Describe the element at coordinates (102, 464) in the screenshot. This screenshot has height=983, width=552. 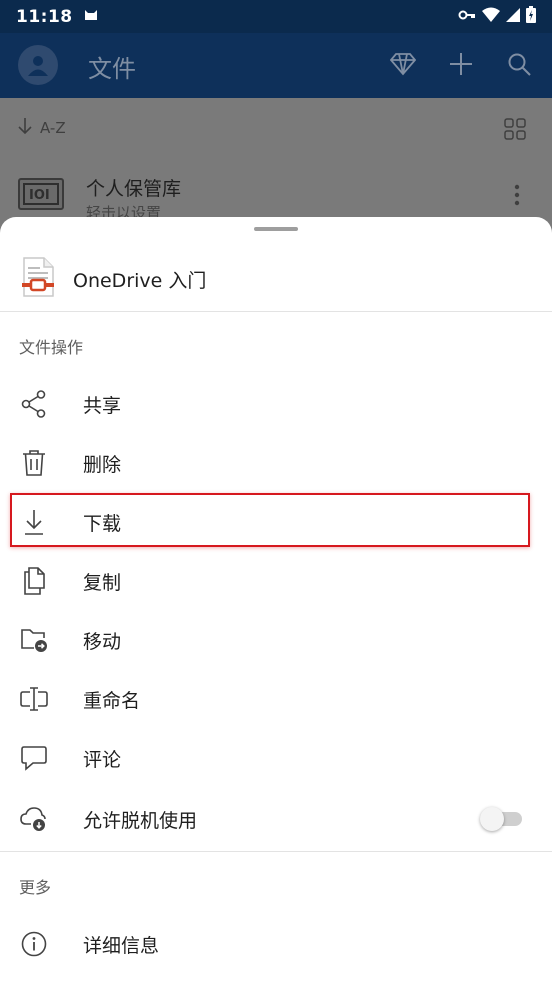
I see `menu-item-label: 删除` at that location.